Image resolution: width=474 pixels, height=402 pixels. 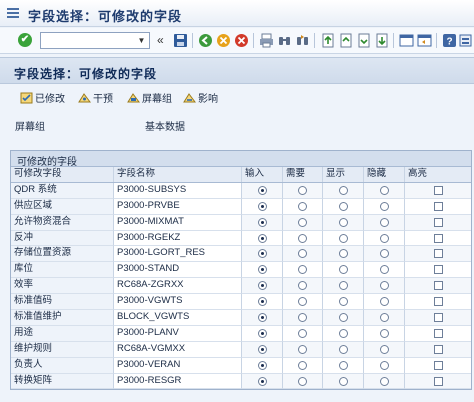 What do you see at coordinates (384, 174) in the screenshot?
I see `column-header: 隐藏` at bounding box center [384, 174].